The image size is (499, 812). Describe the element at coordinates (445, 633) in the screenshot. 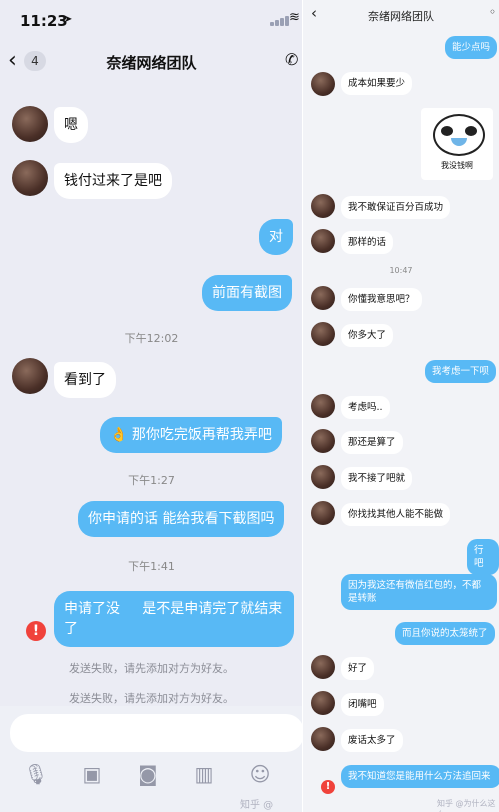

I see `message-bubble-out: 而且你说的太笼统了` at that location.